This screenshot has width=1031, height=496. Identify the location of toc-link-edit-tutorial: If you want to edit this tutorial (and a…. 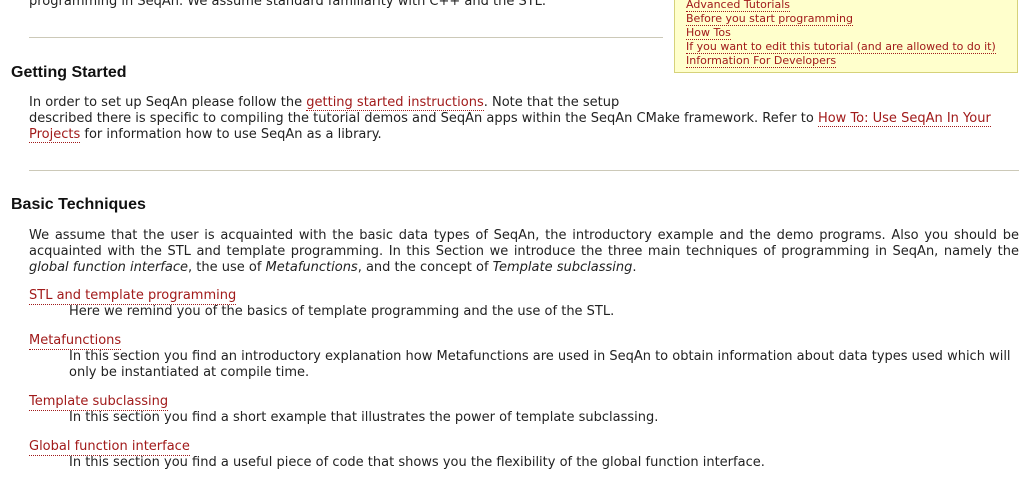
(841, 47).